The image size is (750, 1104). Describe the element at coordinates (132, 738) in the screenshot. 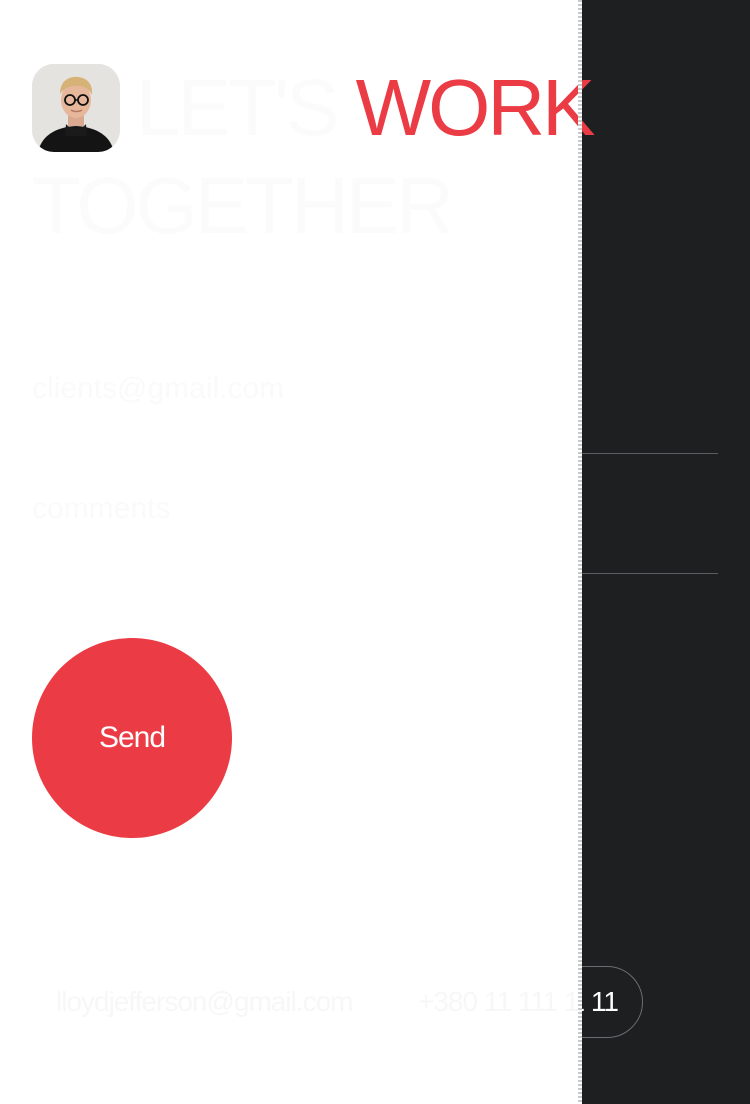

I see `send-button: Send` at that location.